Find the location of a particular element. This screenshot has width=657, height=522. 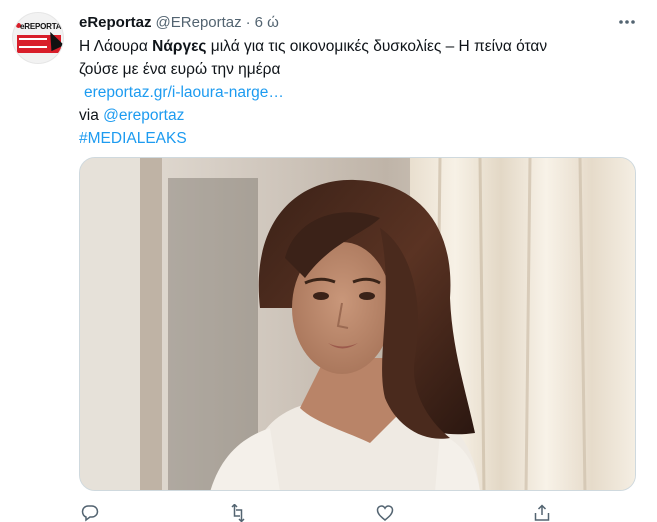

author-name: eReportaz is located at coordinates (115, 22).